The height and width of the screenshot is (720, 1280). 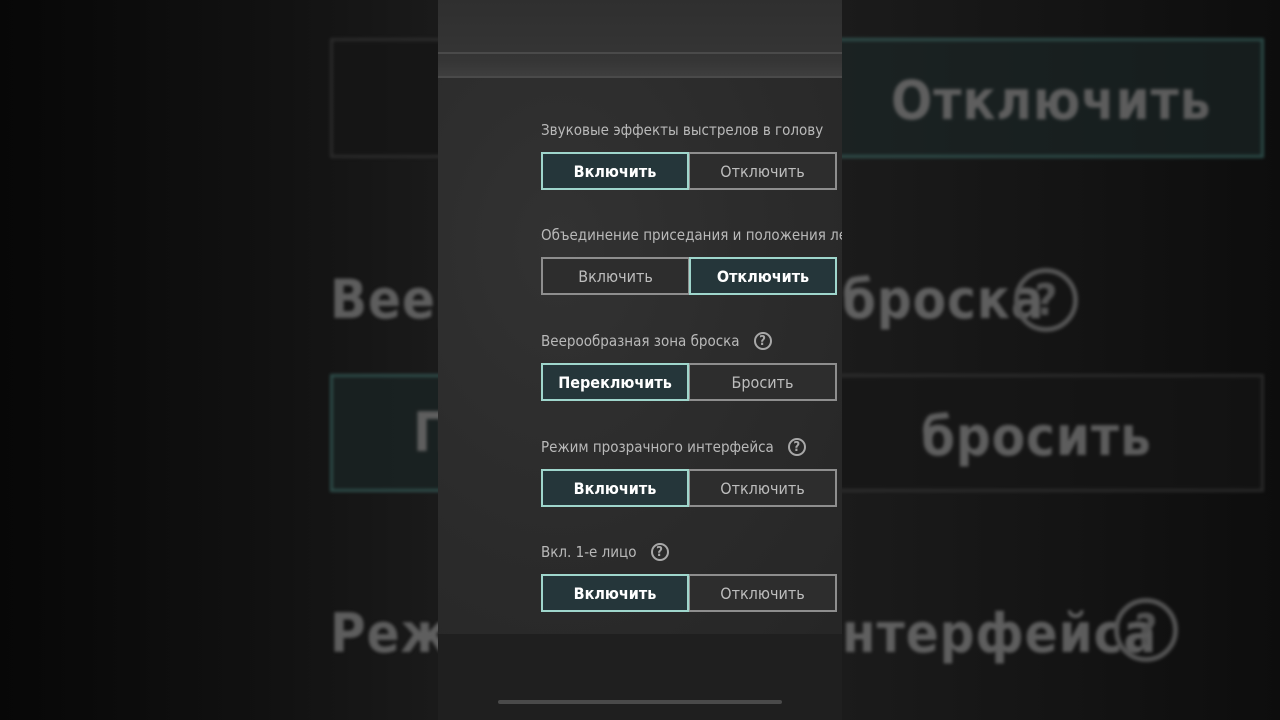 What do you see at coordinates (384, 98) in the screenshot?
I see `bg-toggle-box` at bounding box center [384, 98].